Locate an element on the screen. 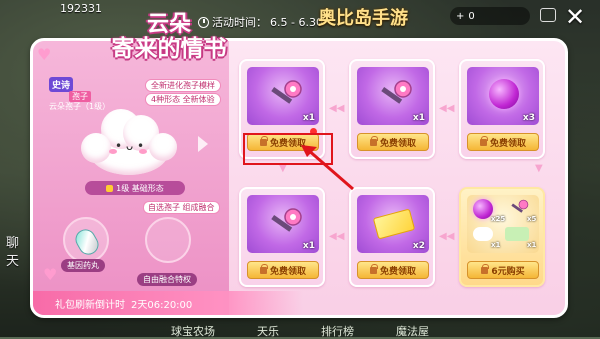  item-box: x25 x5 x1 x1 is located at coordinates (503, 224).